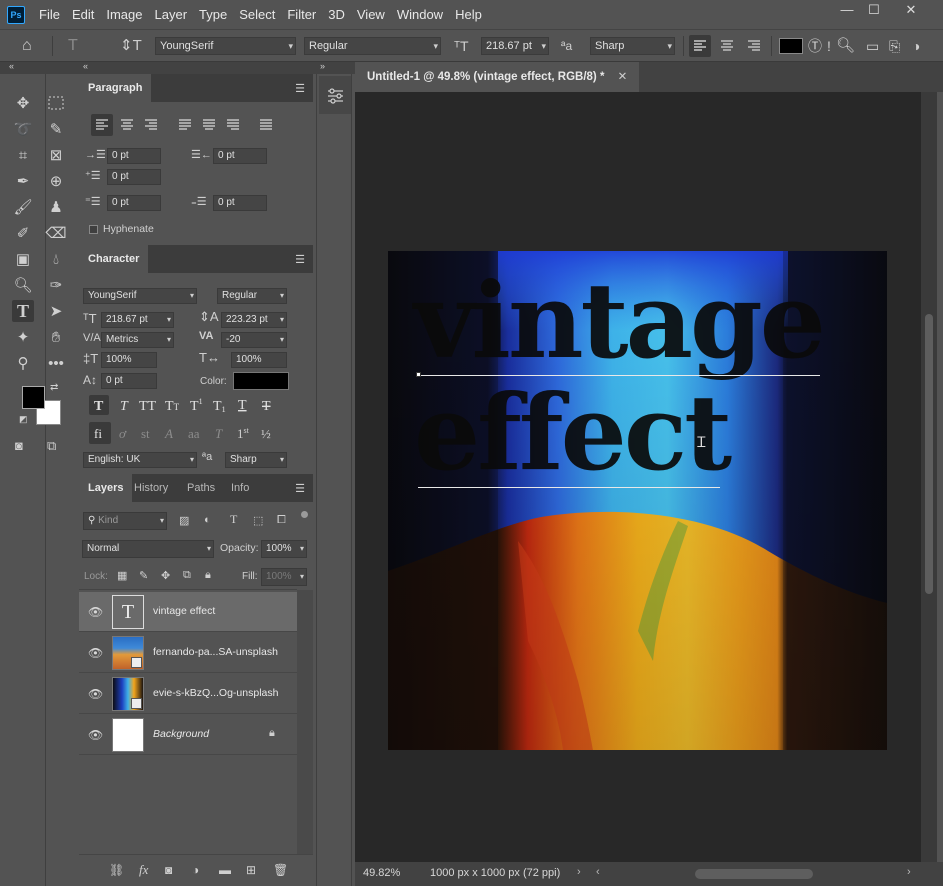  I want to click on space-before-input: 0 pt, so click(134, 203).